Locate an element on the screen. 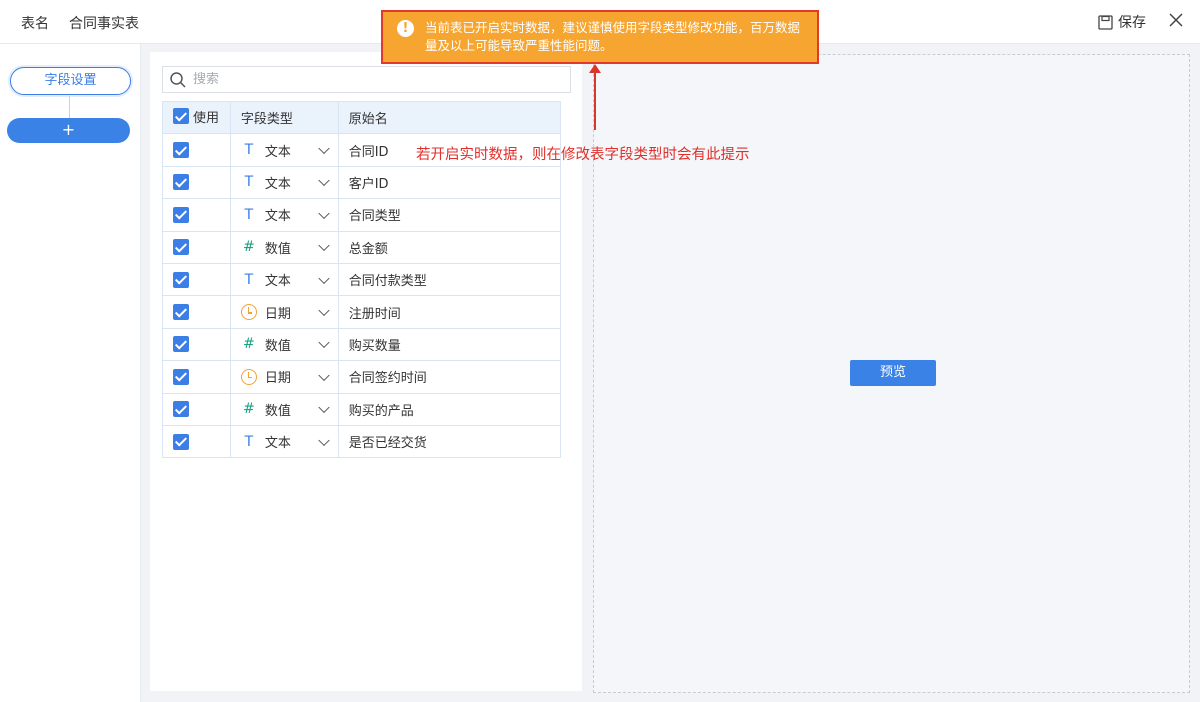 This screenshot has width=1200, height=702. table-row: T 文本 是否已经交货 is located at coordinates (362, 441).